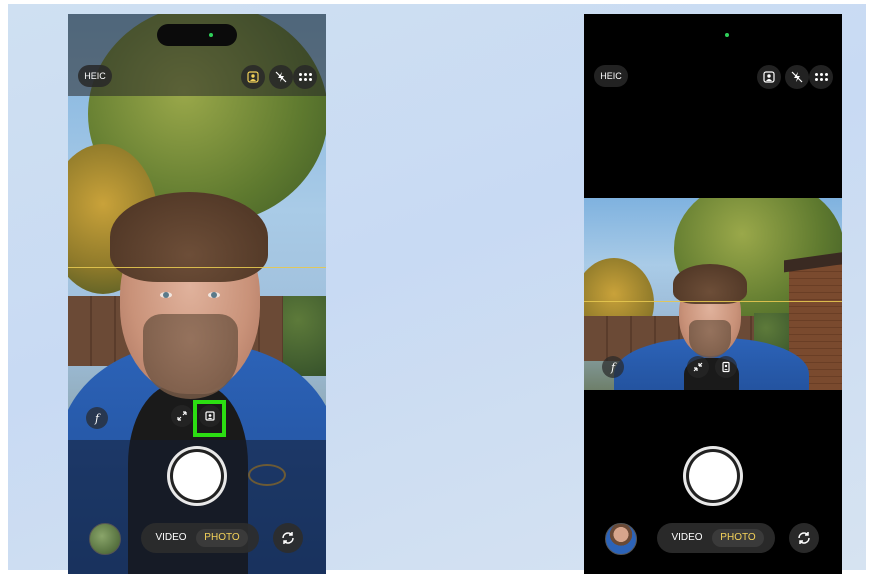 This screenshot has height=574, width=869. I want to click on collapse-button, so click(698, 367).